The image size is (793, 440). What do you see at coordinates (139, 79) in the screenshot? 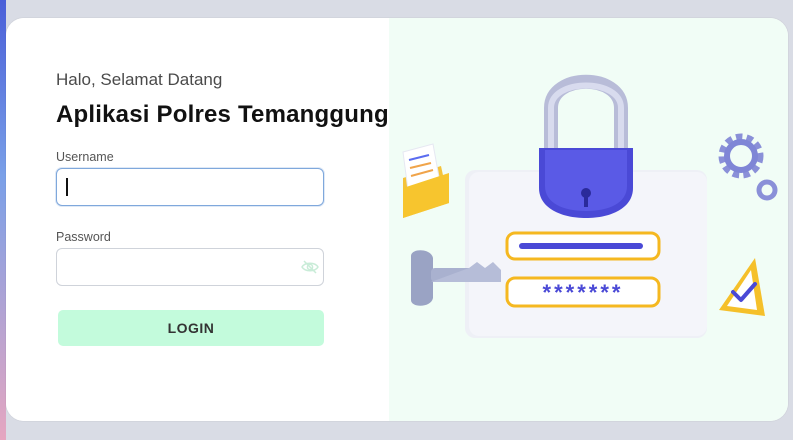
I see `greeting-text: Halo, Selamat Datang` at bounding box center [139, 79].